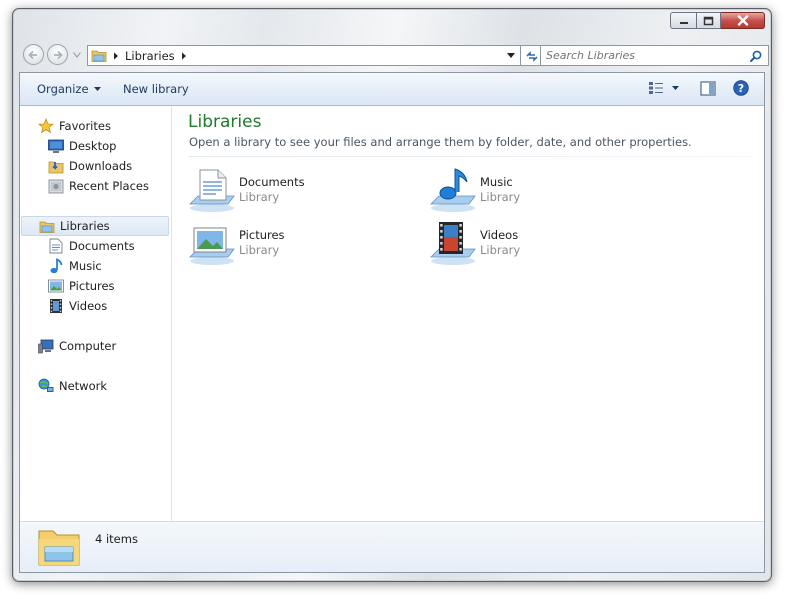  I want to click on address-row: Libraries, so click(394, 55).